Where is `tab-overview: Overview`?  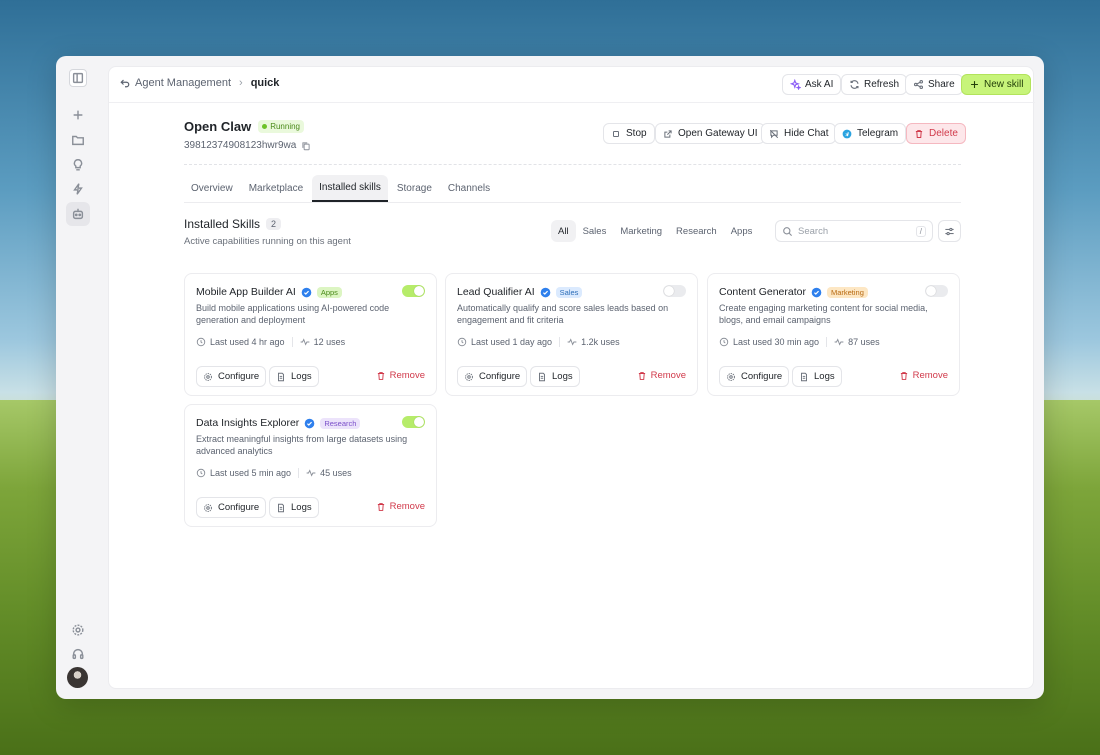 tab-overview: Overview is located at coordinates (212, 188).